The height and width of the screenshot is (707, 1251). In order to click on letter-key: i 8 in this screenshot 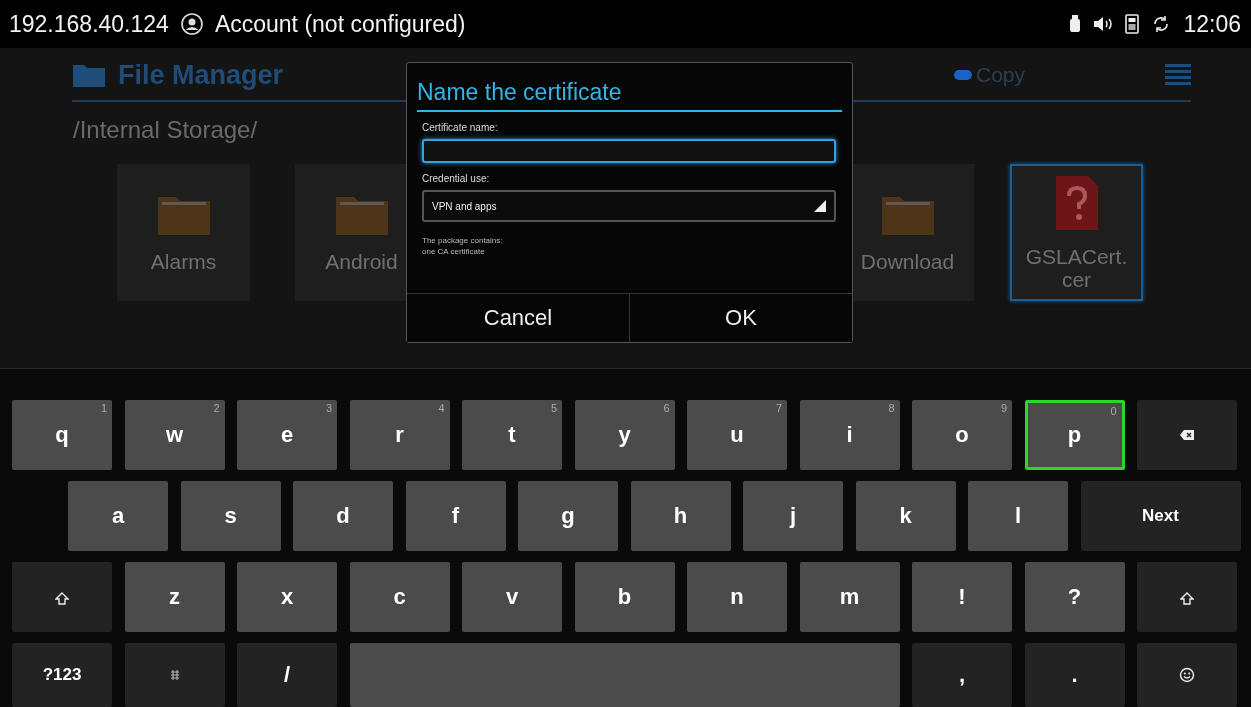, I will do `click(849, 435)`.